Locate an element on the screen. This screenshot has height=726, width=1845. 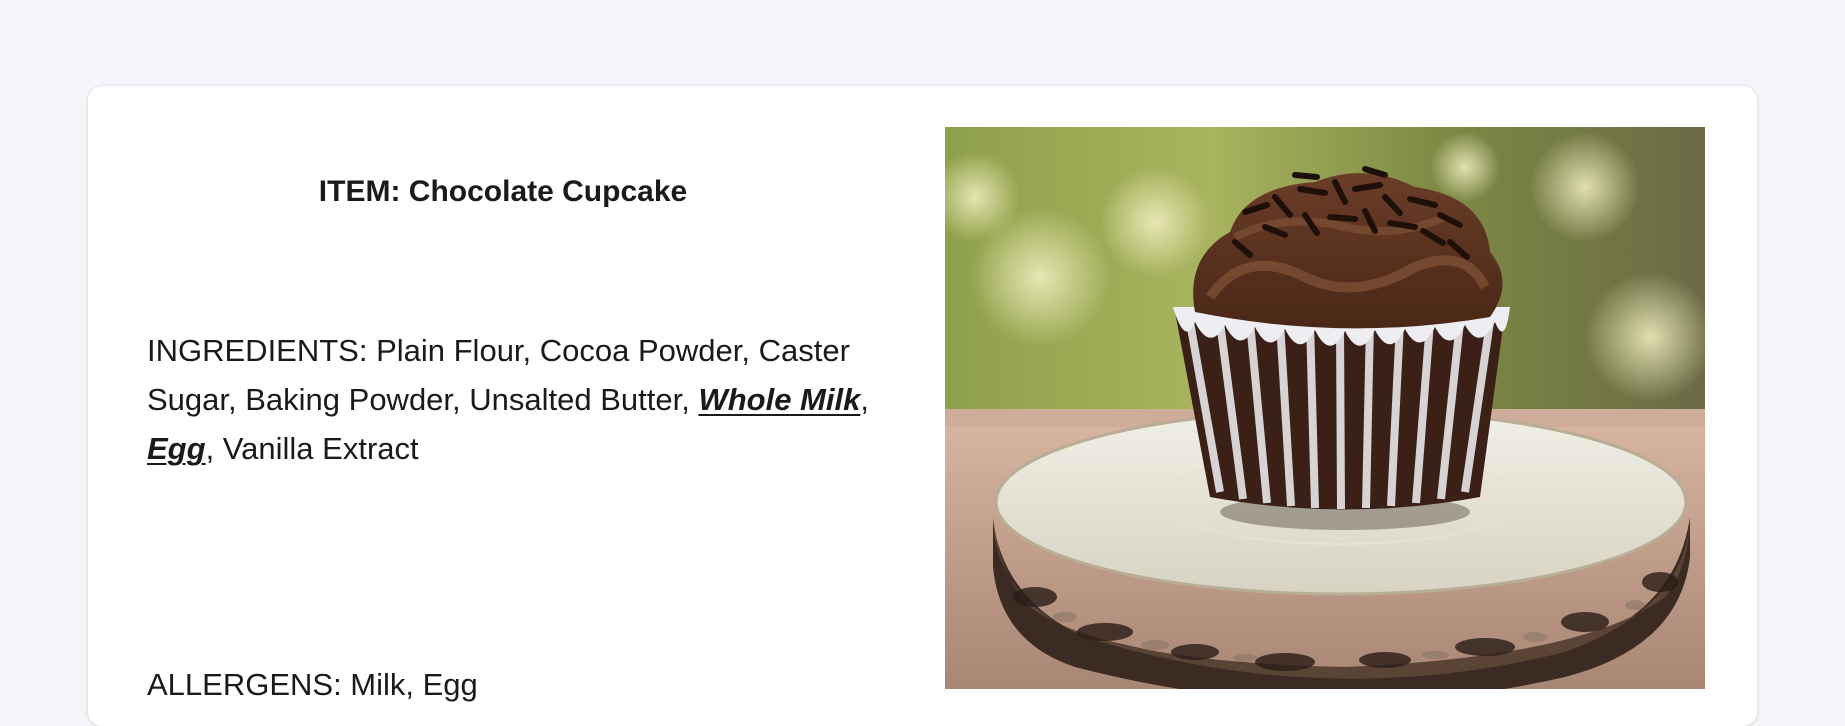
allergen-highlight-whole-milk: Whole Milk is located at coordinates (779, 399).